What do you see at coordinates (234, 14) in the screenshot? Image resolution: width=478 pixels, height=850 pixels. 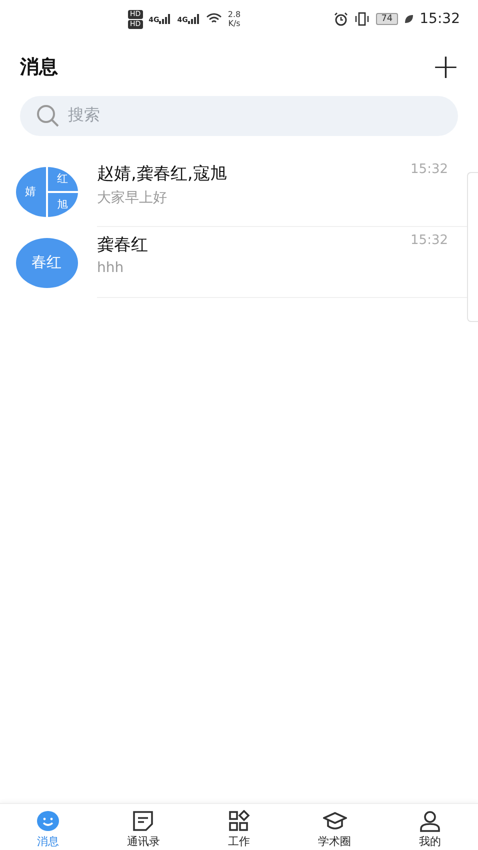 I see `speed-value: 2.8` at bounding box center [234, 14].